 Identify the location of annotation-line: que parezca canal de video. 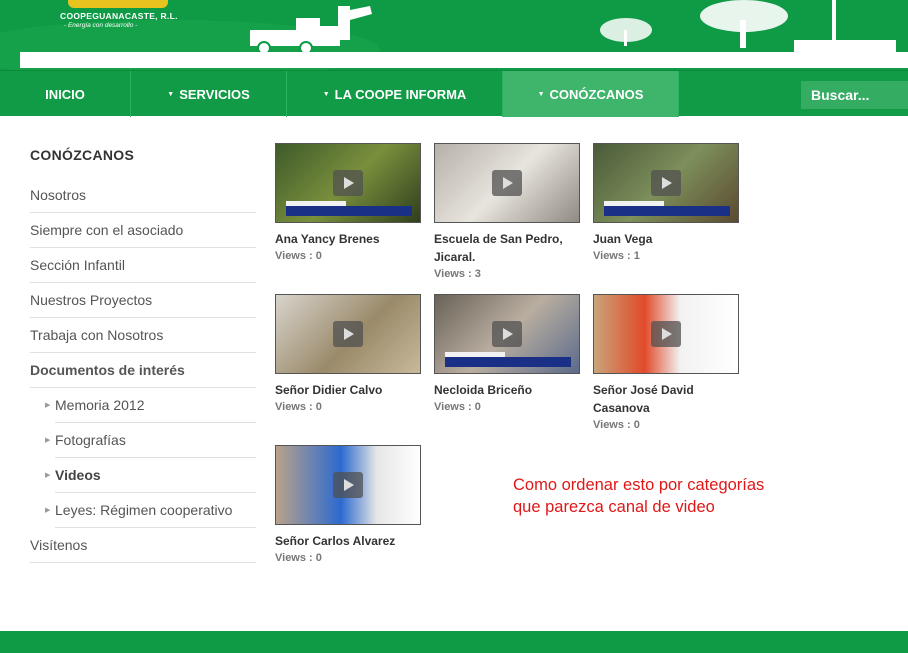
(614, 507).